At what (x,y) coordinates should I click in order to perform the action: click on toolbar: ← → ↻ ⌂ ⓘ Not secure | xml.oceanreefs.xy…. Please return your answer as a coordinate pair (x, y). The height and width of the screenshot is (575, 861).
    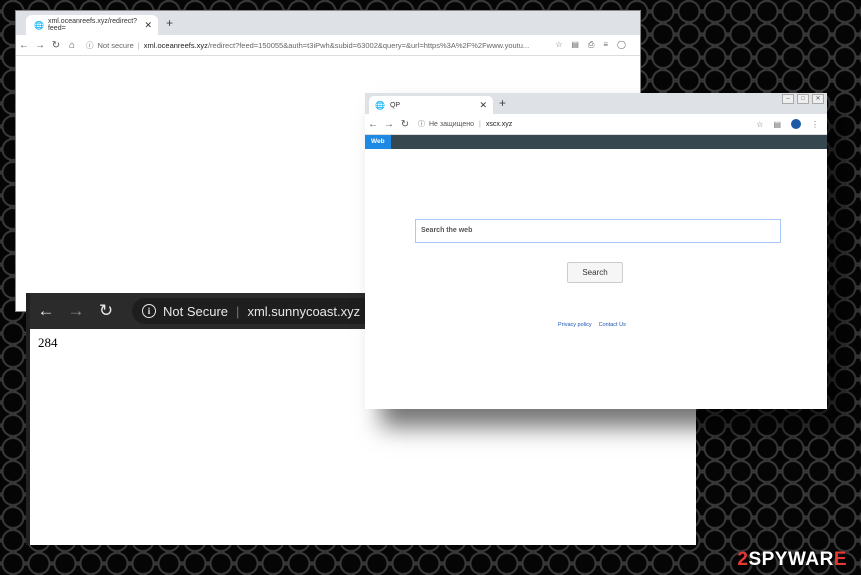
    Looking at the image, I should click on (328, 45).